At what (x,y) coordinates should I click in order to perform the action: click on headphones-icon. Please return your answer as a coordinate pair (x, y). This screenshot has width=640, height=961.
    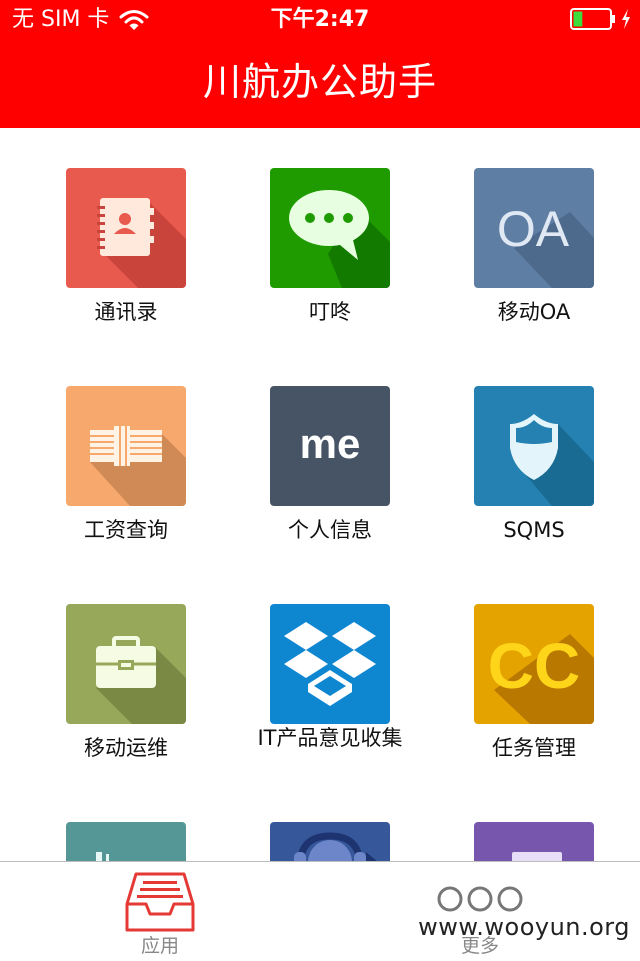
    Looking at the image, I should click on (330, 841).